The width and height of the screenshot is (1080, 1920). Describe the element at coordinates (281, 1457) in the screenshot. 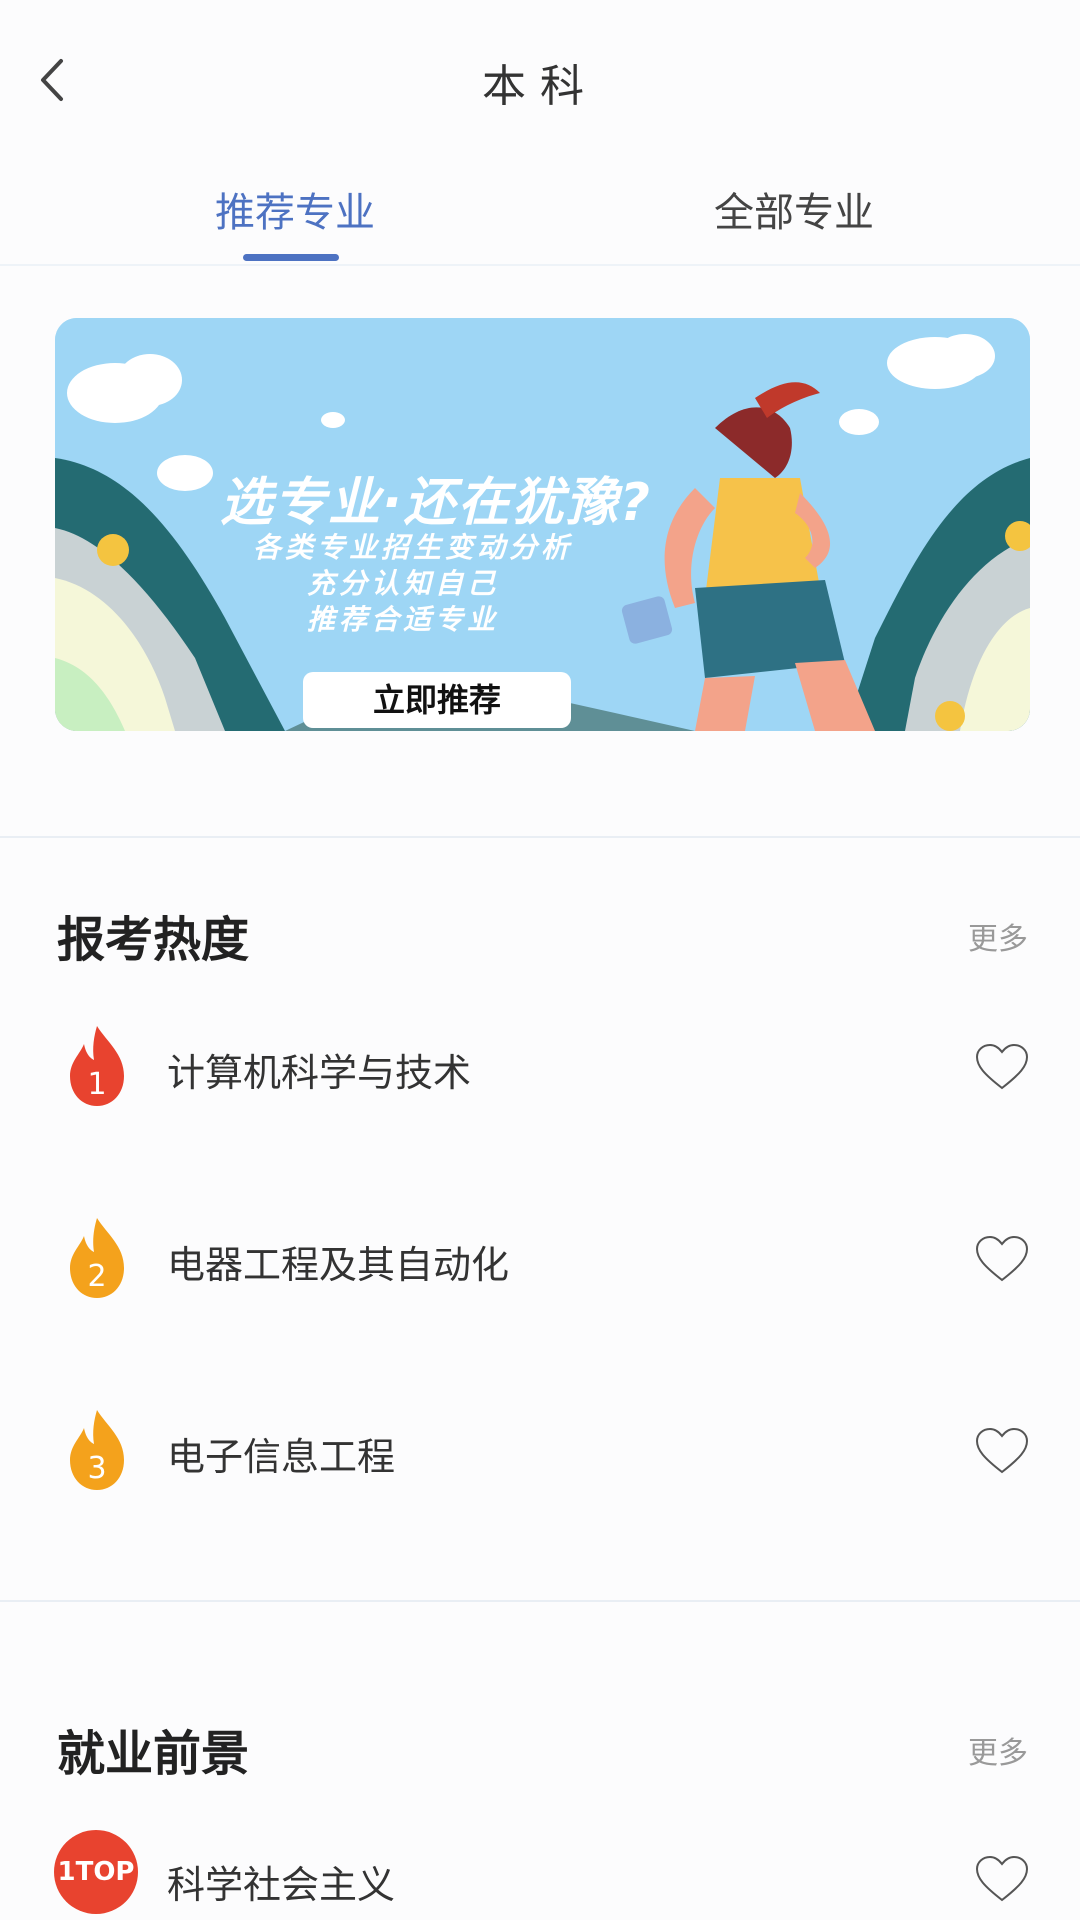

I see `major-name: 电子信息工程` at that location.